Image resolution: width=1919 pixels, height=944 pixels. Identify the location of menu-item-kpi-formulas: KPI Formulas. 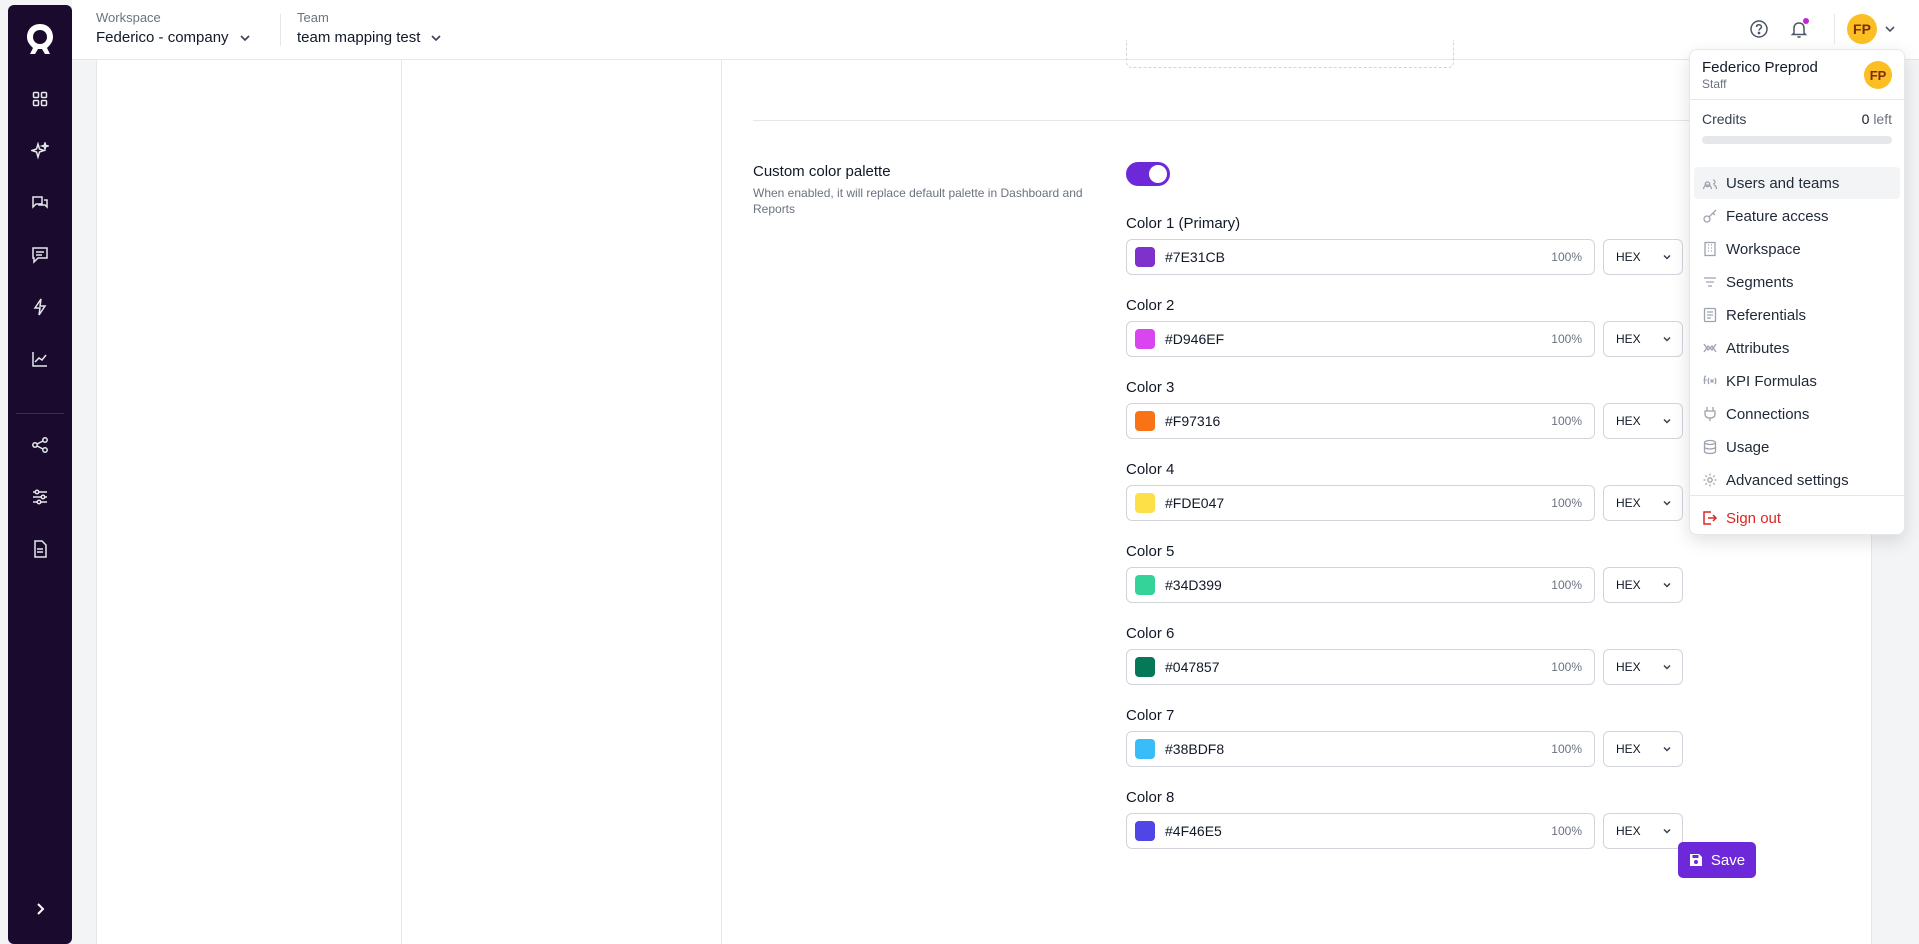
(1797, 381).